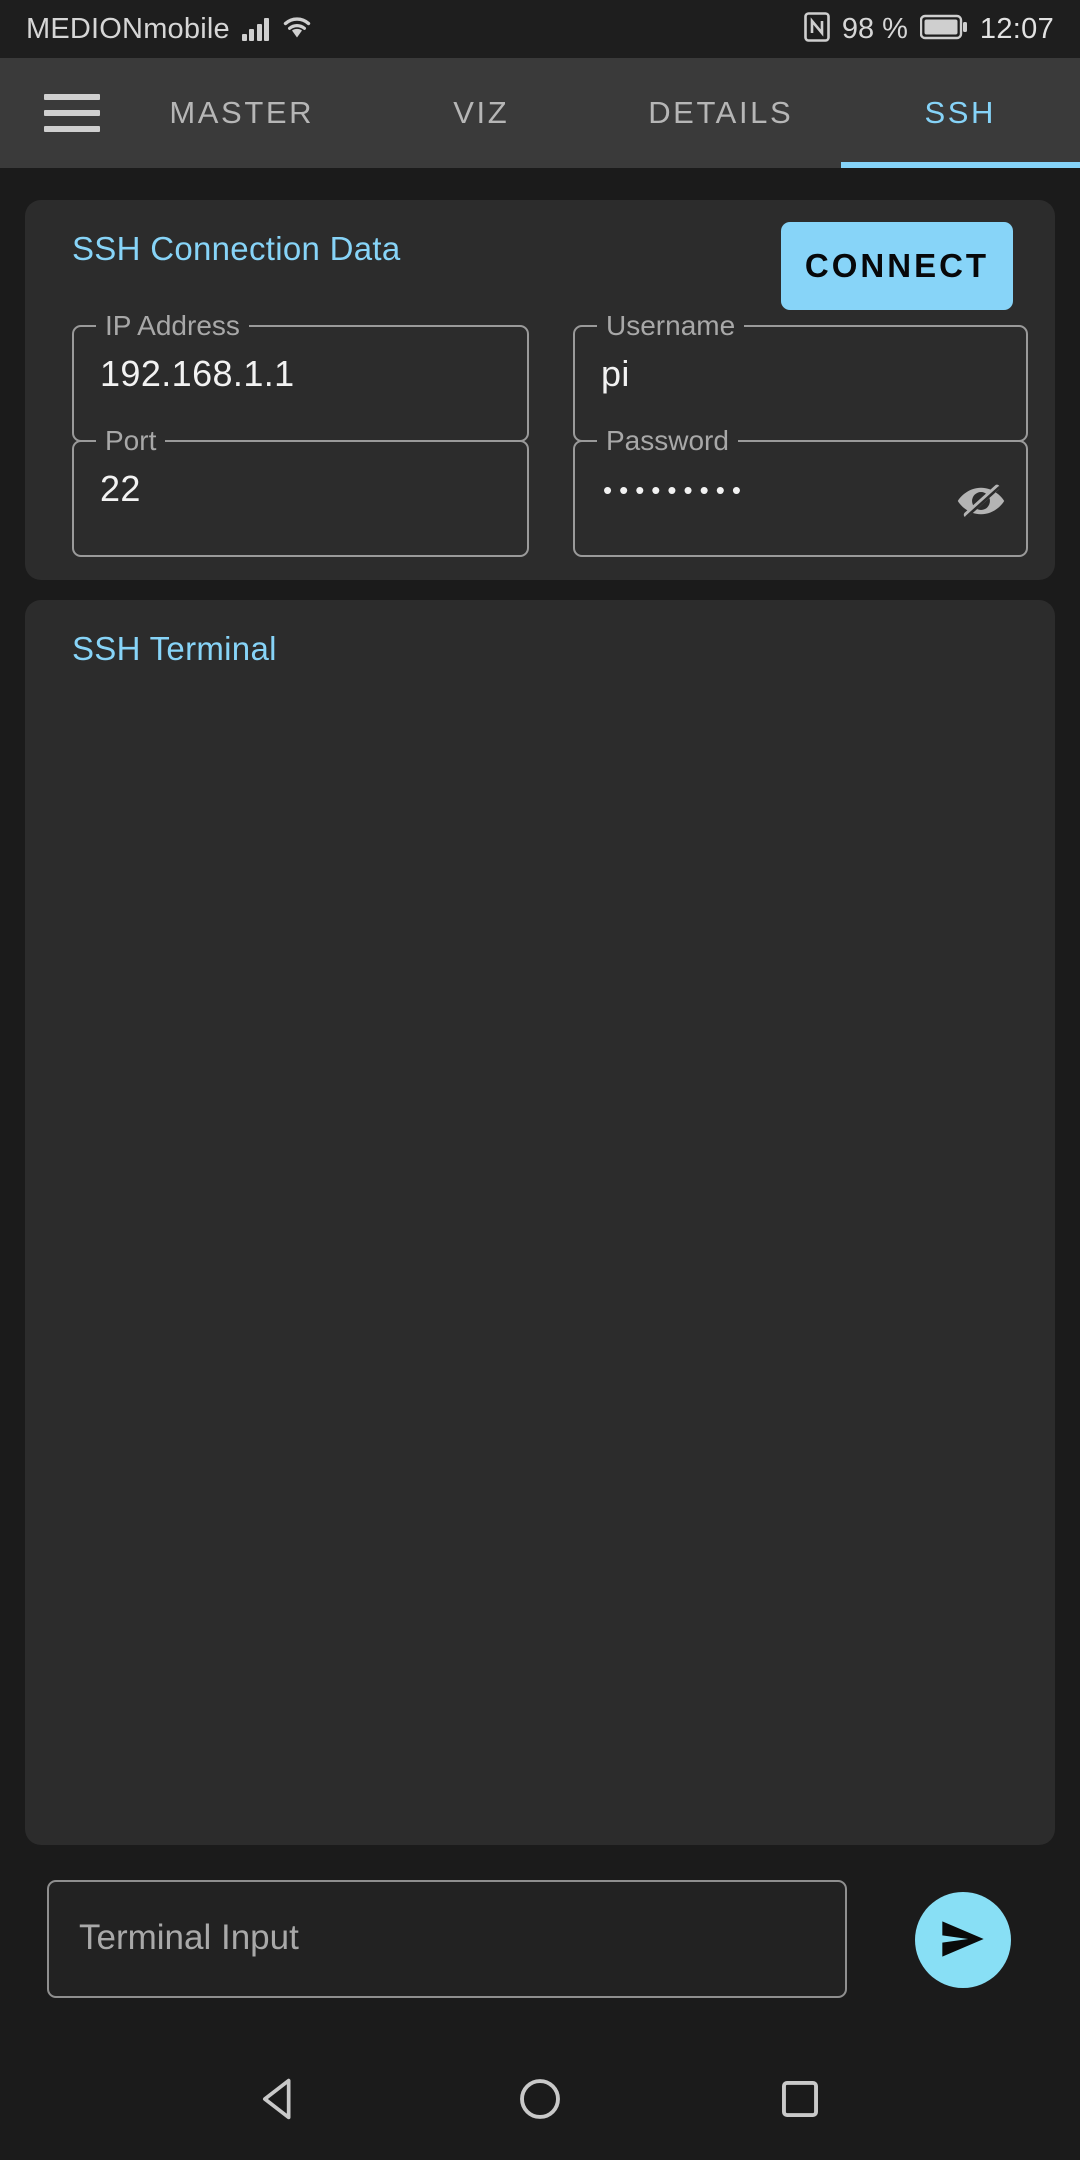 This screenshot has width=1080, height=2160. I want to click on ip-address-label: IP Address, so click(172, 326).